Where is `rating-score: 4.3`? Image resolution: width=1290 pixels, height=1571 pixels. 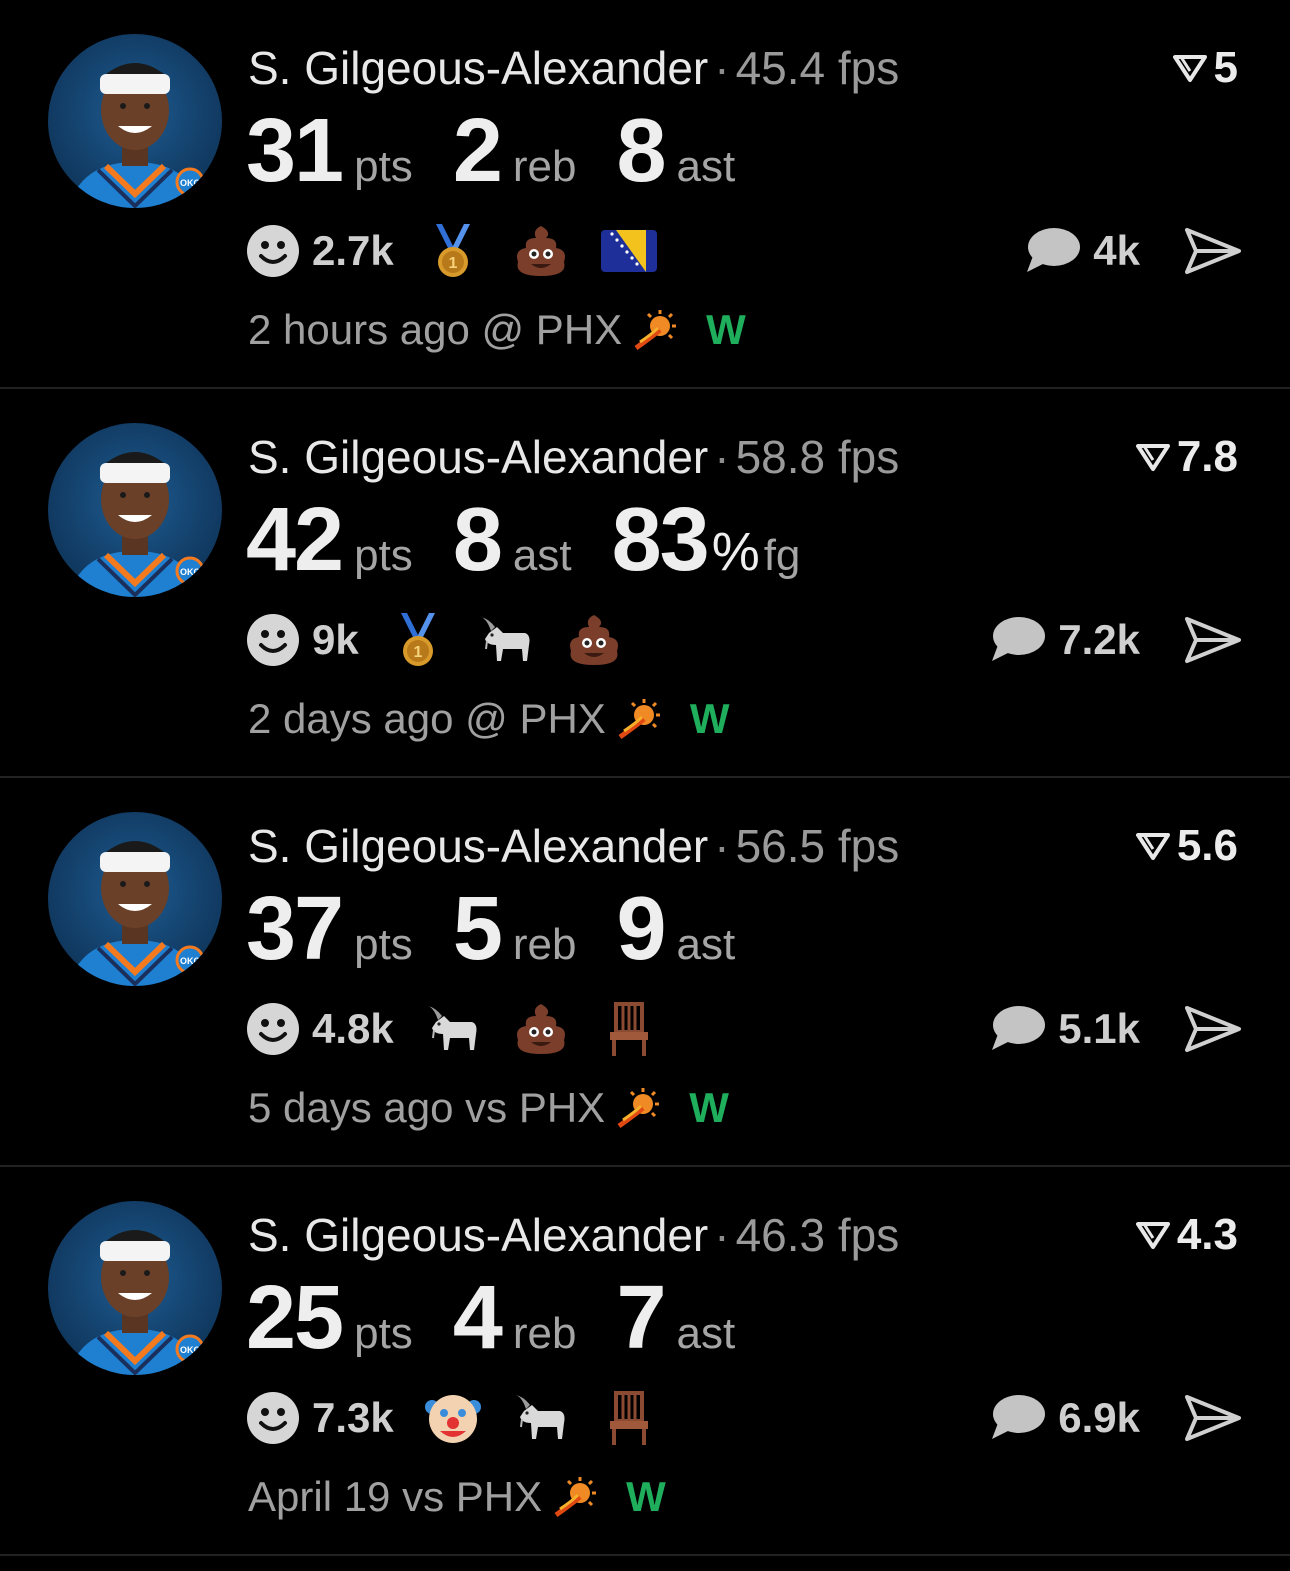 rating-score: 4.3 is located at coordinates (1186, 1235).